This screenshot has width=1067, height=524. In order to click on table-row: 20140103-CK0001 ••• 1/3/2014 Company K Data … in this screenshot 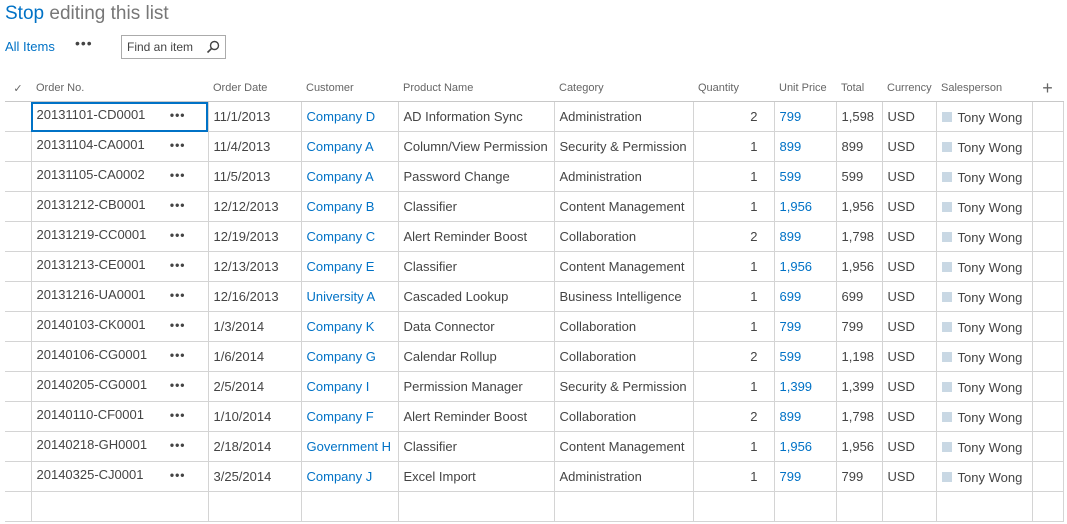, I will do `click(534, 326)`.